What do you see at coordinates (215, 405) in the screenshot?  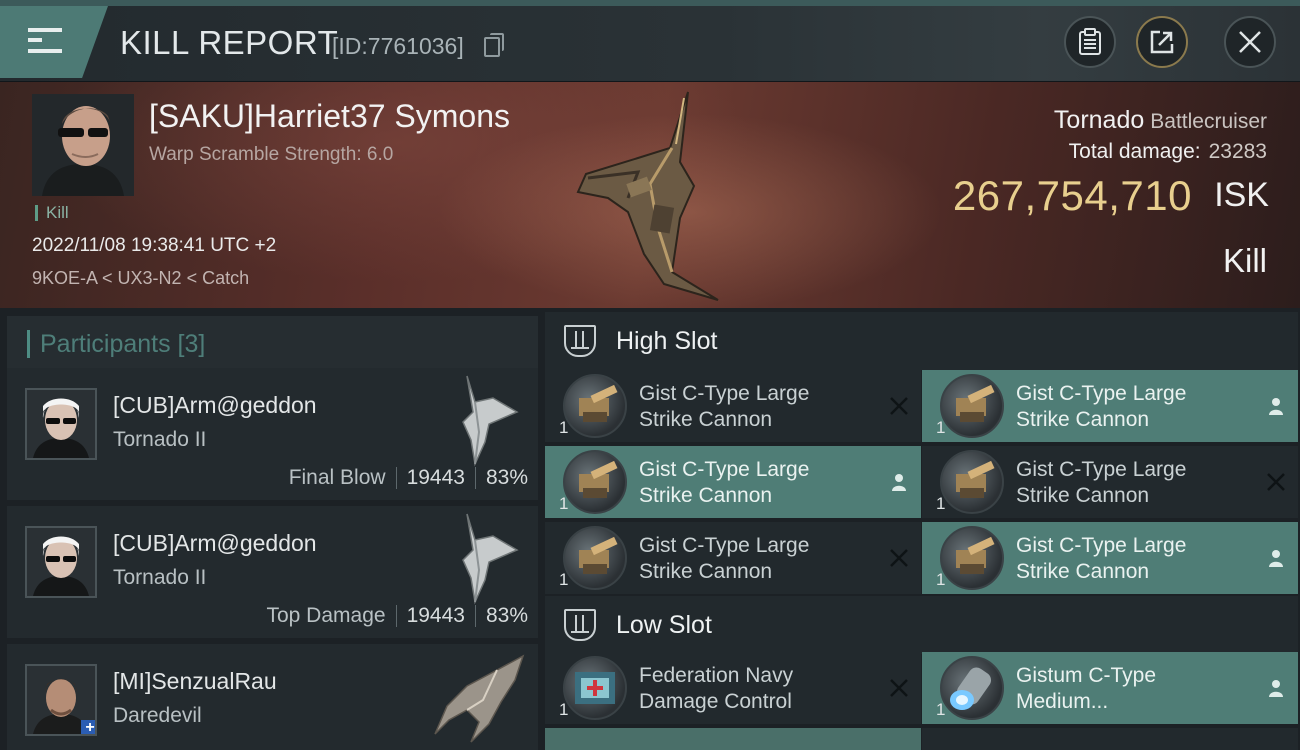 I see `participant-name: [CUB]Arm@geddon` at bounding box center [215, 405].